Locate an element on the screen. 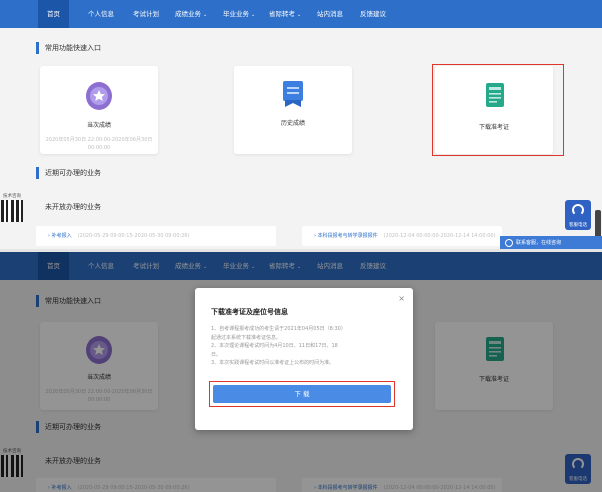 The width and height of the screenshot is (602, 492). section-recent: 近期可办理的业务 is located at coordinates (68, 173).